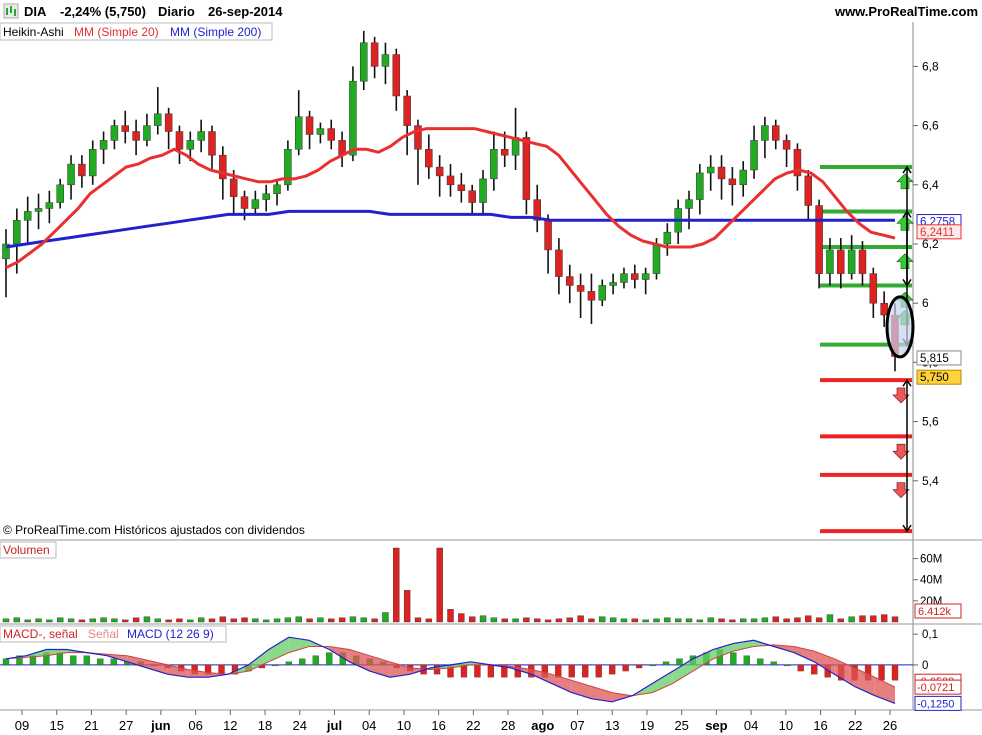  Describe the element at coordinates (930, 422) in the screenshot. I see `price-tick-label: 5,6` at that location.